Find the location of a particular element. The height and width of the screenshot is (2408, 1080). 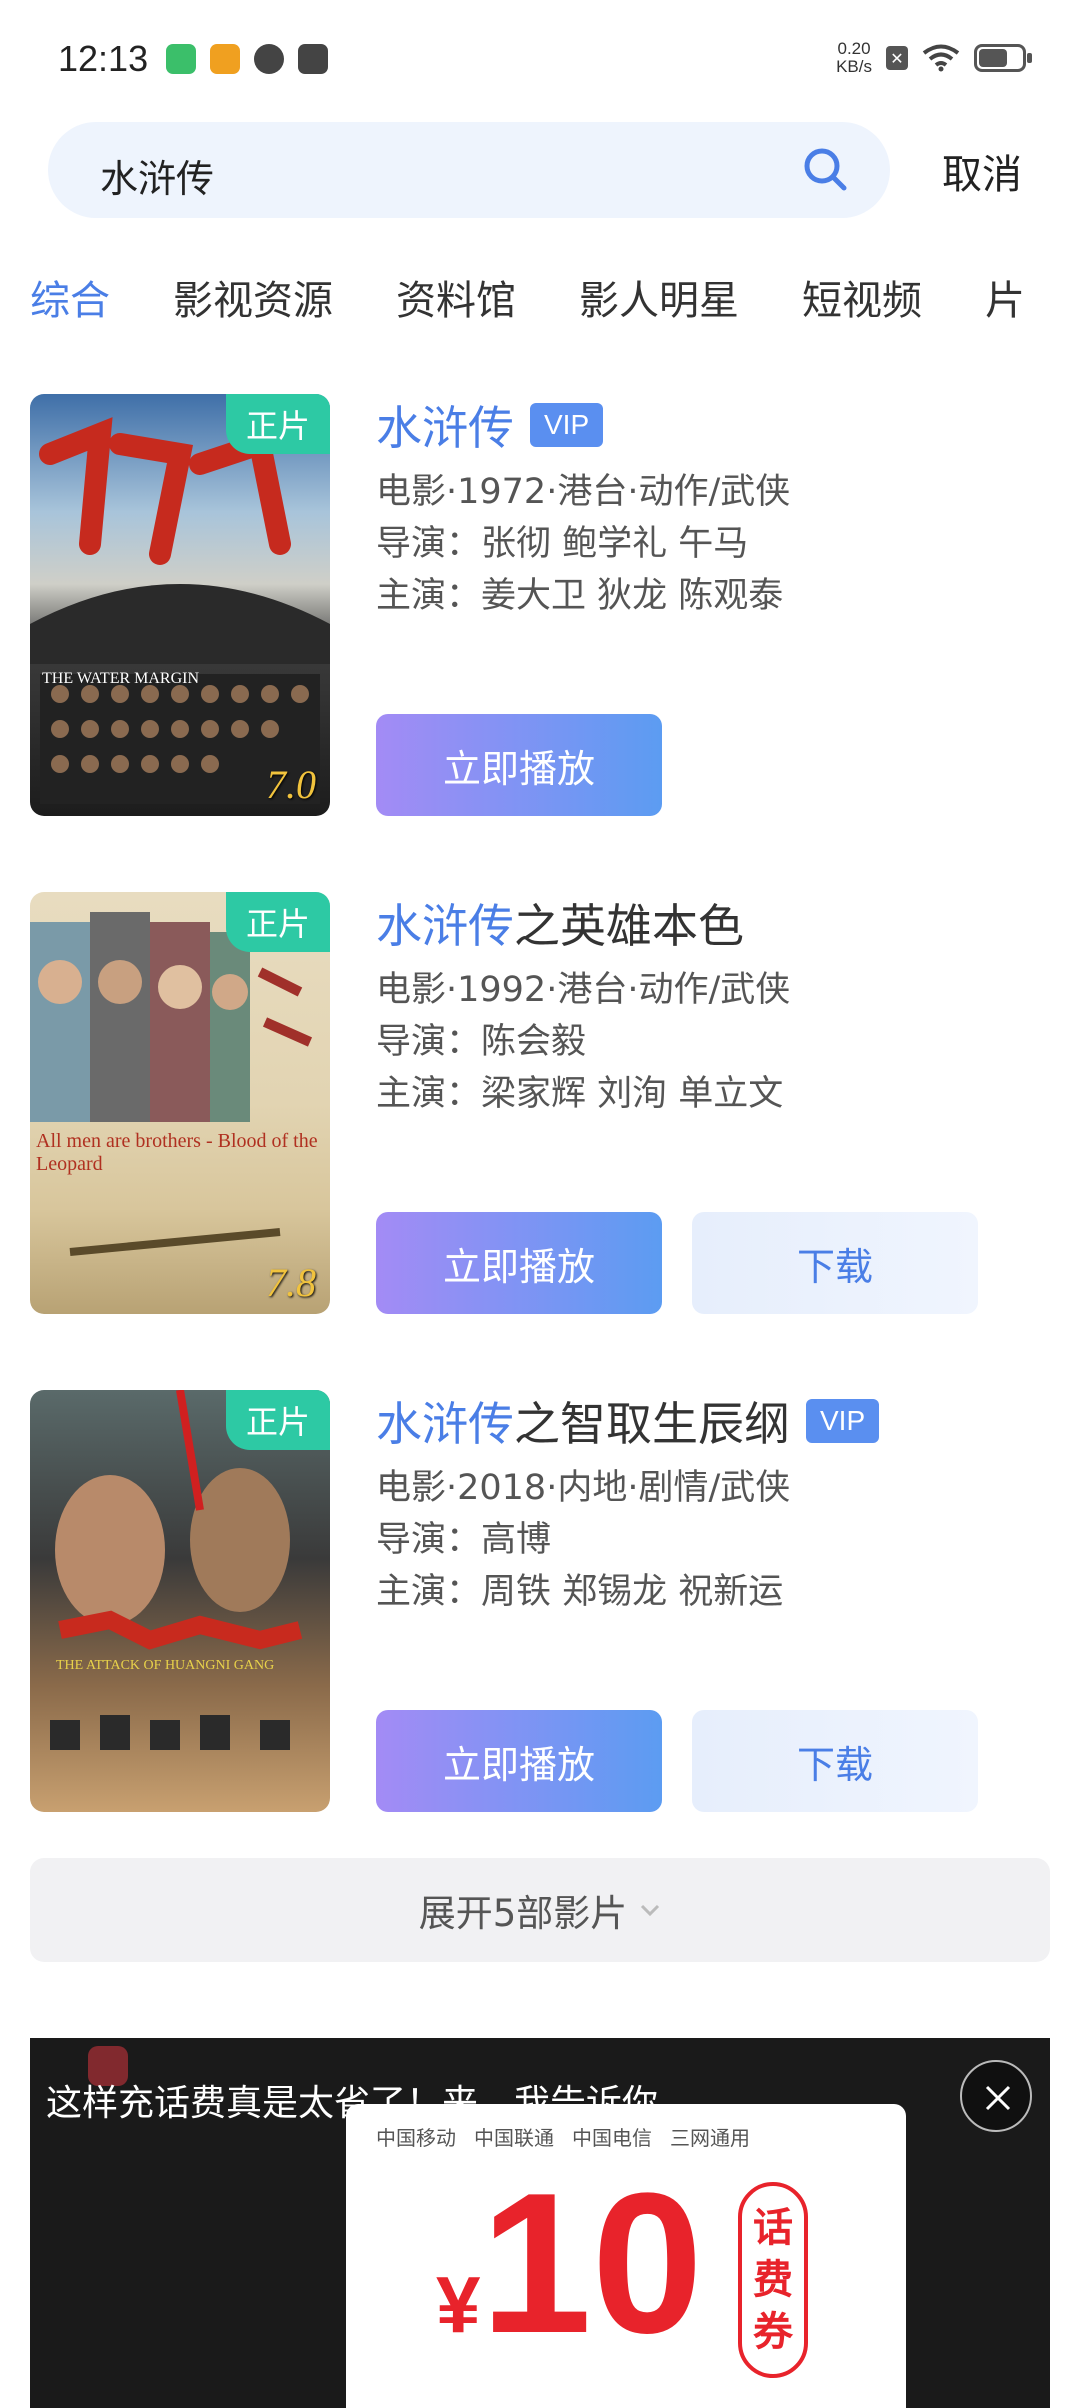

meta-director: 导演：张彻 鲍学礼 午马 is located at coordinates (562, 544).